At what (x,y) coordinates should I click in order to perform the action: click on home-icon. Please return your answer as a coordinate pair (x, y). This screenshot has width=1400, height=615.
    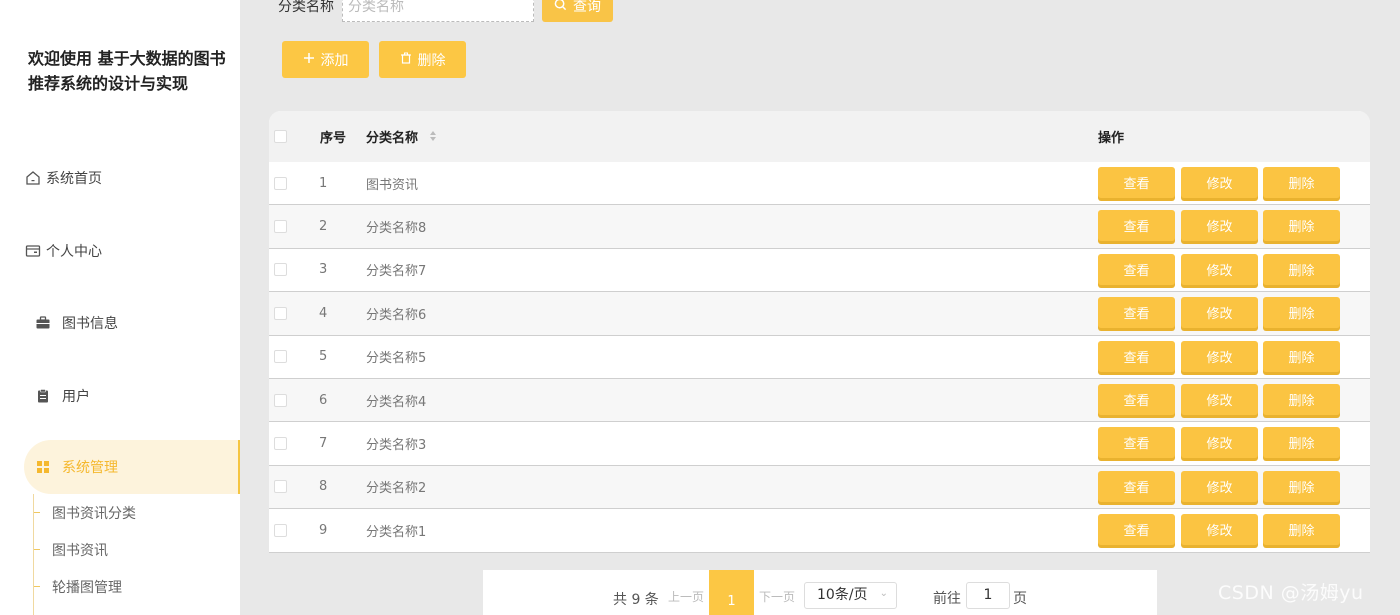
    Looking at the image, I should click on (33, 178).